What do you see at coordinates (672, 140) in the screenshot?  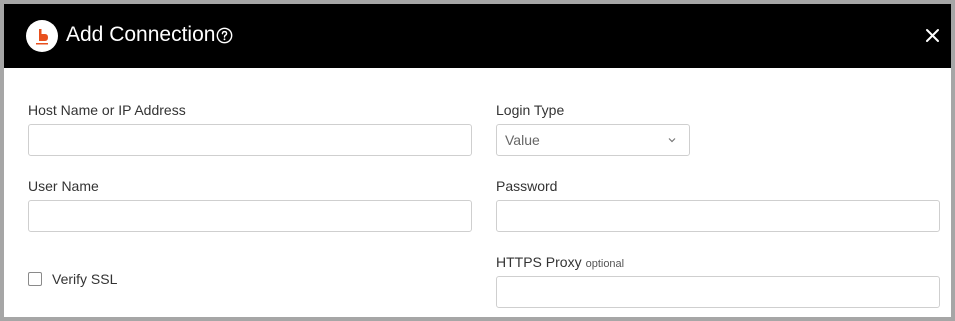 I see `chevron-down-icon` at bounding box center [672, 140].